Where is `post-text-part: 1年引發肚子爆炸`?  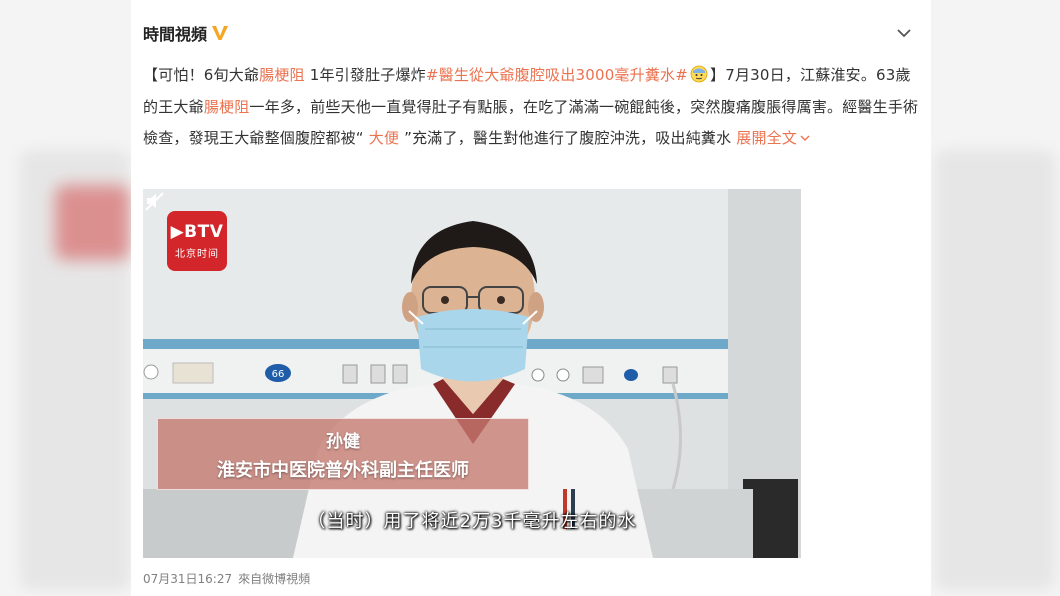 post-text-part: 1年引發肚子爆炸 is located at coordinates (365, 75).